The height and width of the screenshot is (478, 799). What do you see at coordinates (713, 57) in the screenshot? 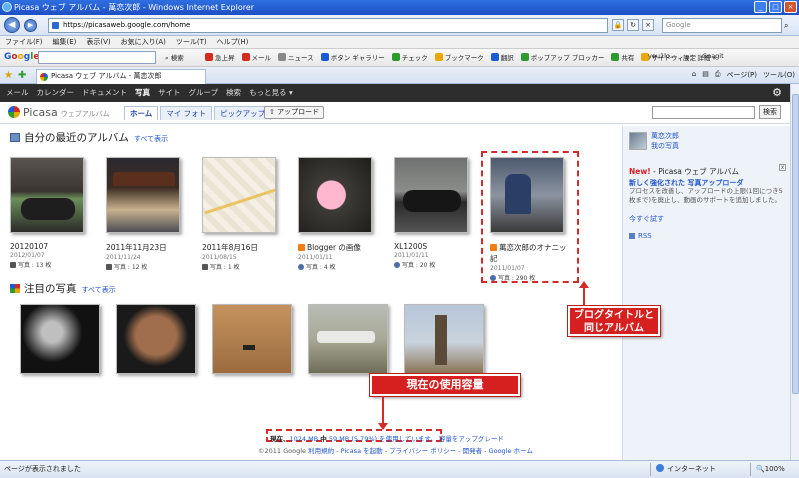
I see `google-toolbar-right-item: Snagit` at bounding box center [713, 57].